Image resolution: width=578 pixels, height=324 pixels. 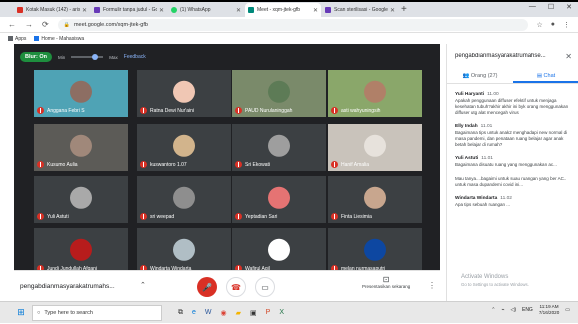 I want to click on edge-icon: e, so click(x=194, y=313).